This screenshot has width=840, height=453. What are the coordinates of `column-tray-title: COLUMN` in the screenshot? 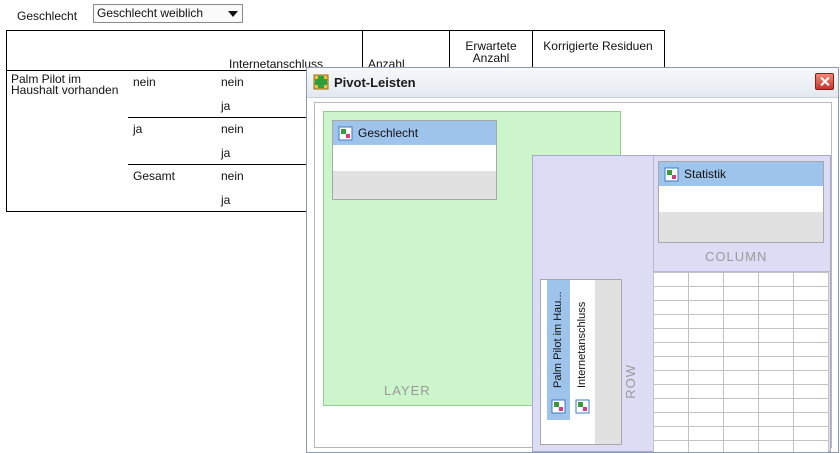 It's located at (736, 256).